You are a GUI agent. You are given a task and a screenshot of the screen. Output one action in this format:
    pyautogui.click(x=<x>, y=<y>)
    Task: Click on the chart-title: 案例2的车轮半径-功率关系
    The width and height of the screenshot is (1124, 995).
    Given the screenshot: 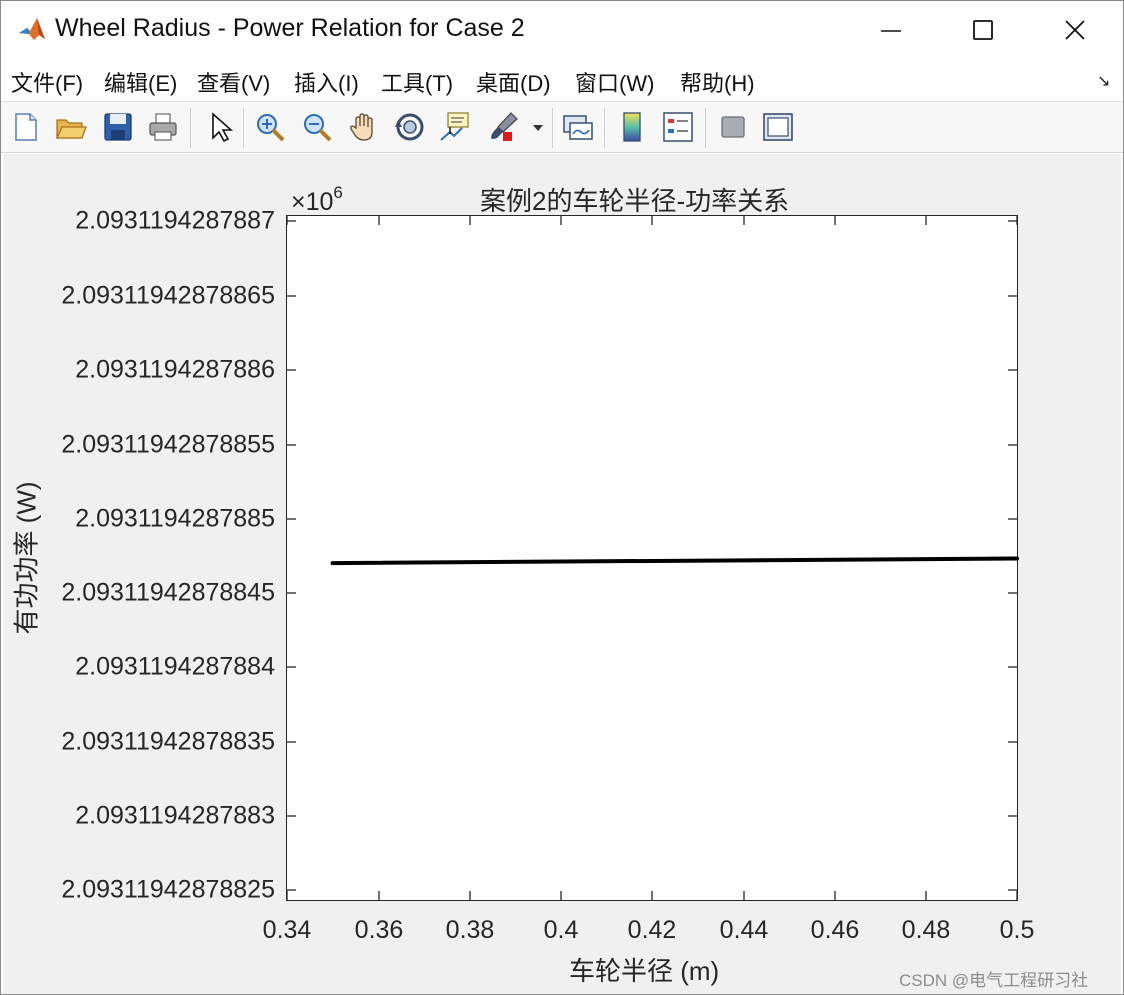 What is the action you would take?
    pyautogui.click(x=635, y=201)
    